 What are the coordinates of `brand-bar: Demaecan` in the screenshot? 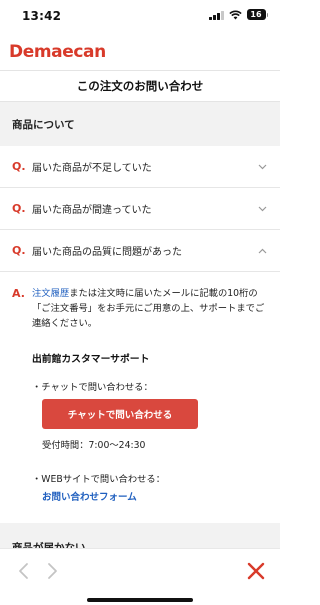 It's located at (140, 52).